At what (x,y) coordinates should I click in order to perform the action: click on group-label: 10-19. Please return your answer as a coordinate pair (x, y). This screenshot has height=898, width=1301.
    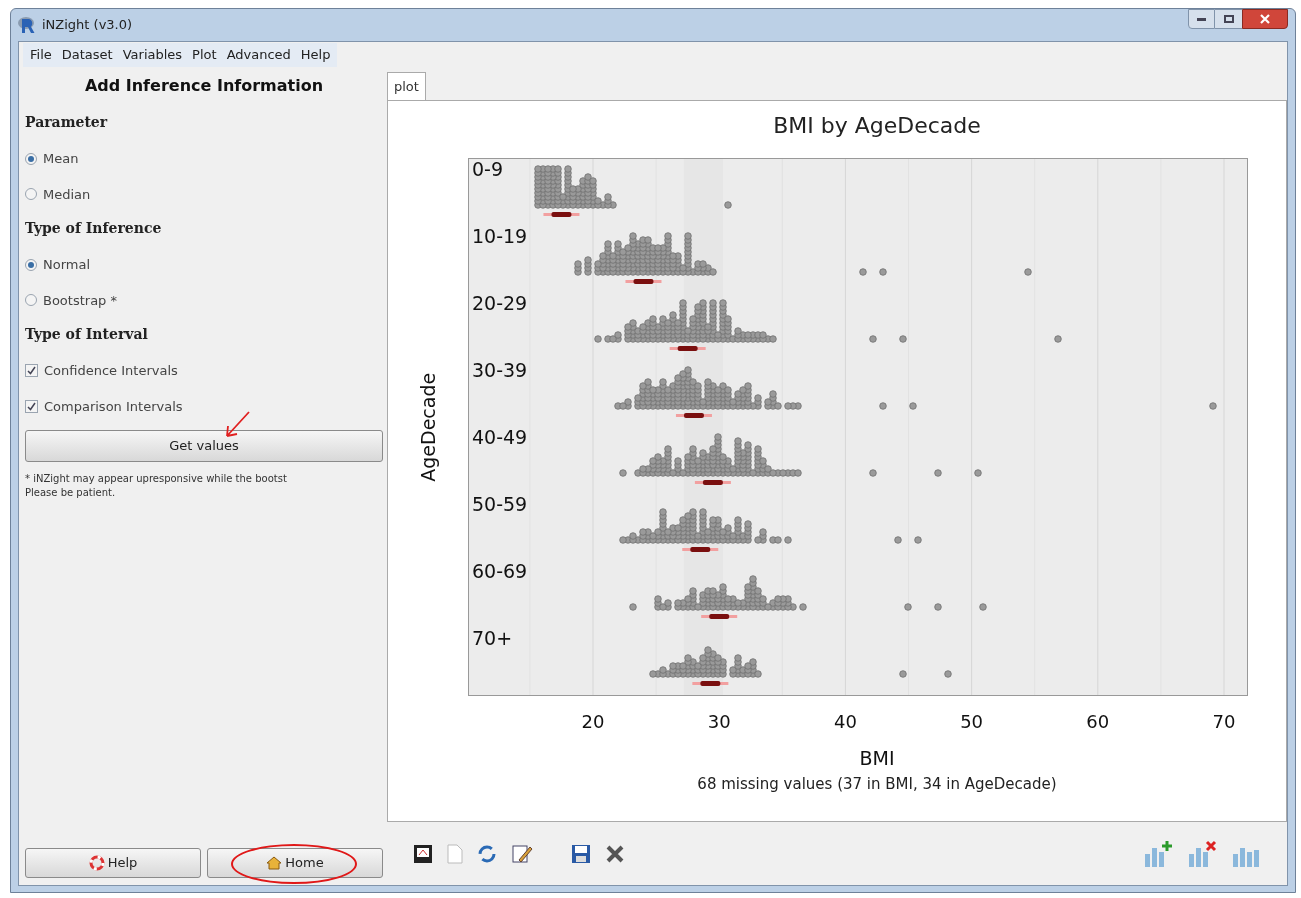
    Looking at the image, I should click on (500, 236).